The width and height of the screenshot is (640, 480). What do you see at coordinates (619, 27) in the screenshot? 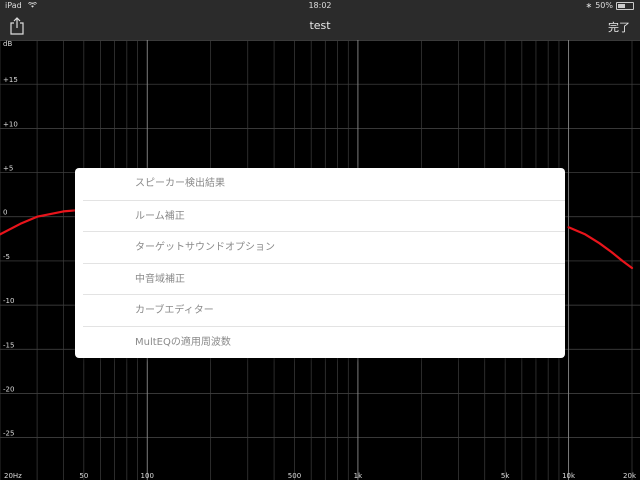
I see `done-button: 完了` at bounding box center [619, 27].